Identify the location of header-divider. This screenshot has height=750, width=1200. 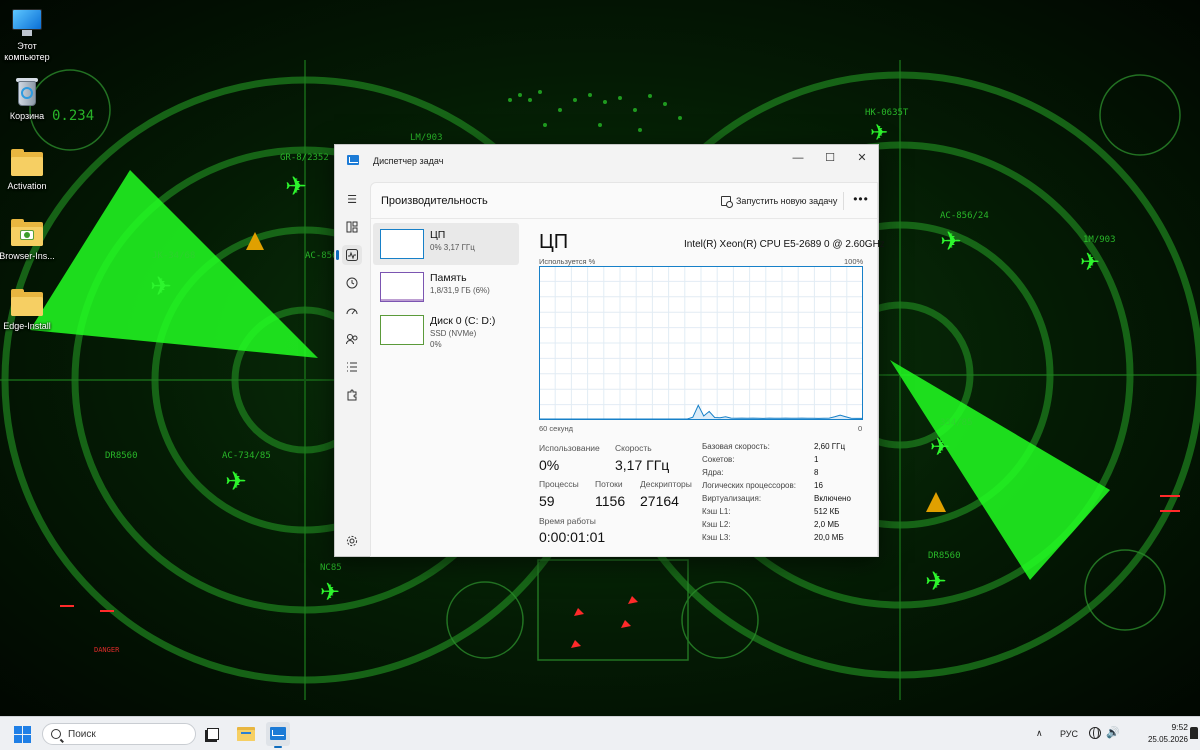
(843, 201).